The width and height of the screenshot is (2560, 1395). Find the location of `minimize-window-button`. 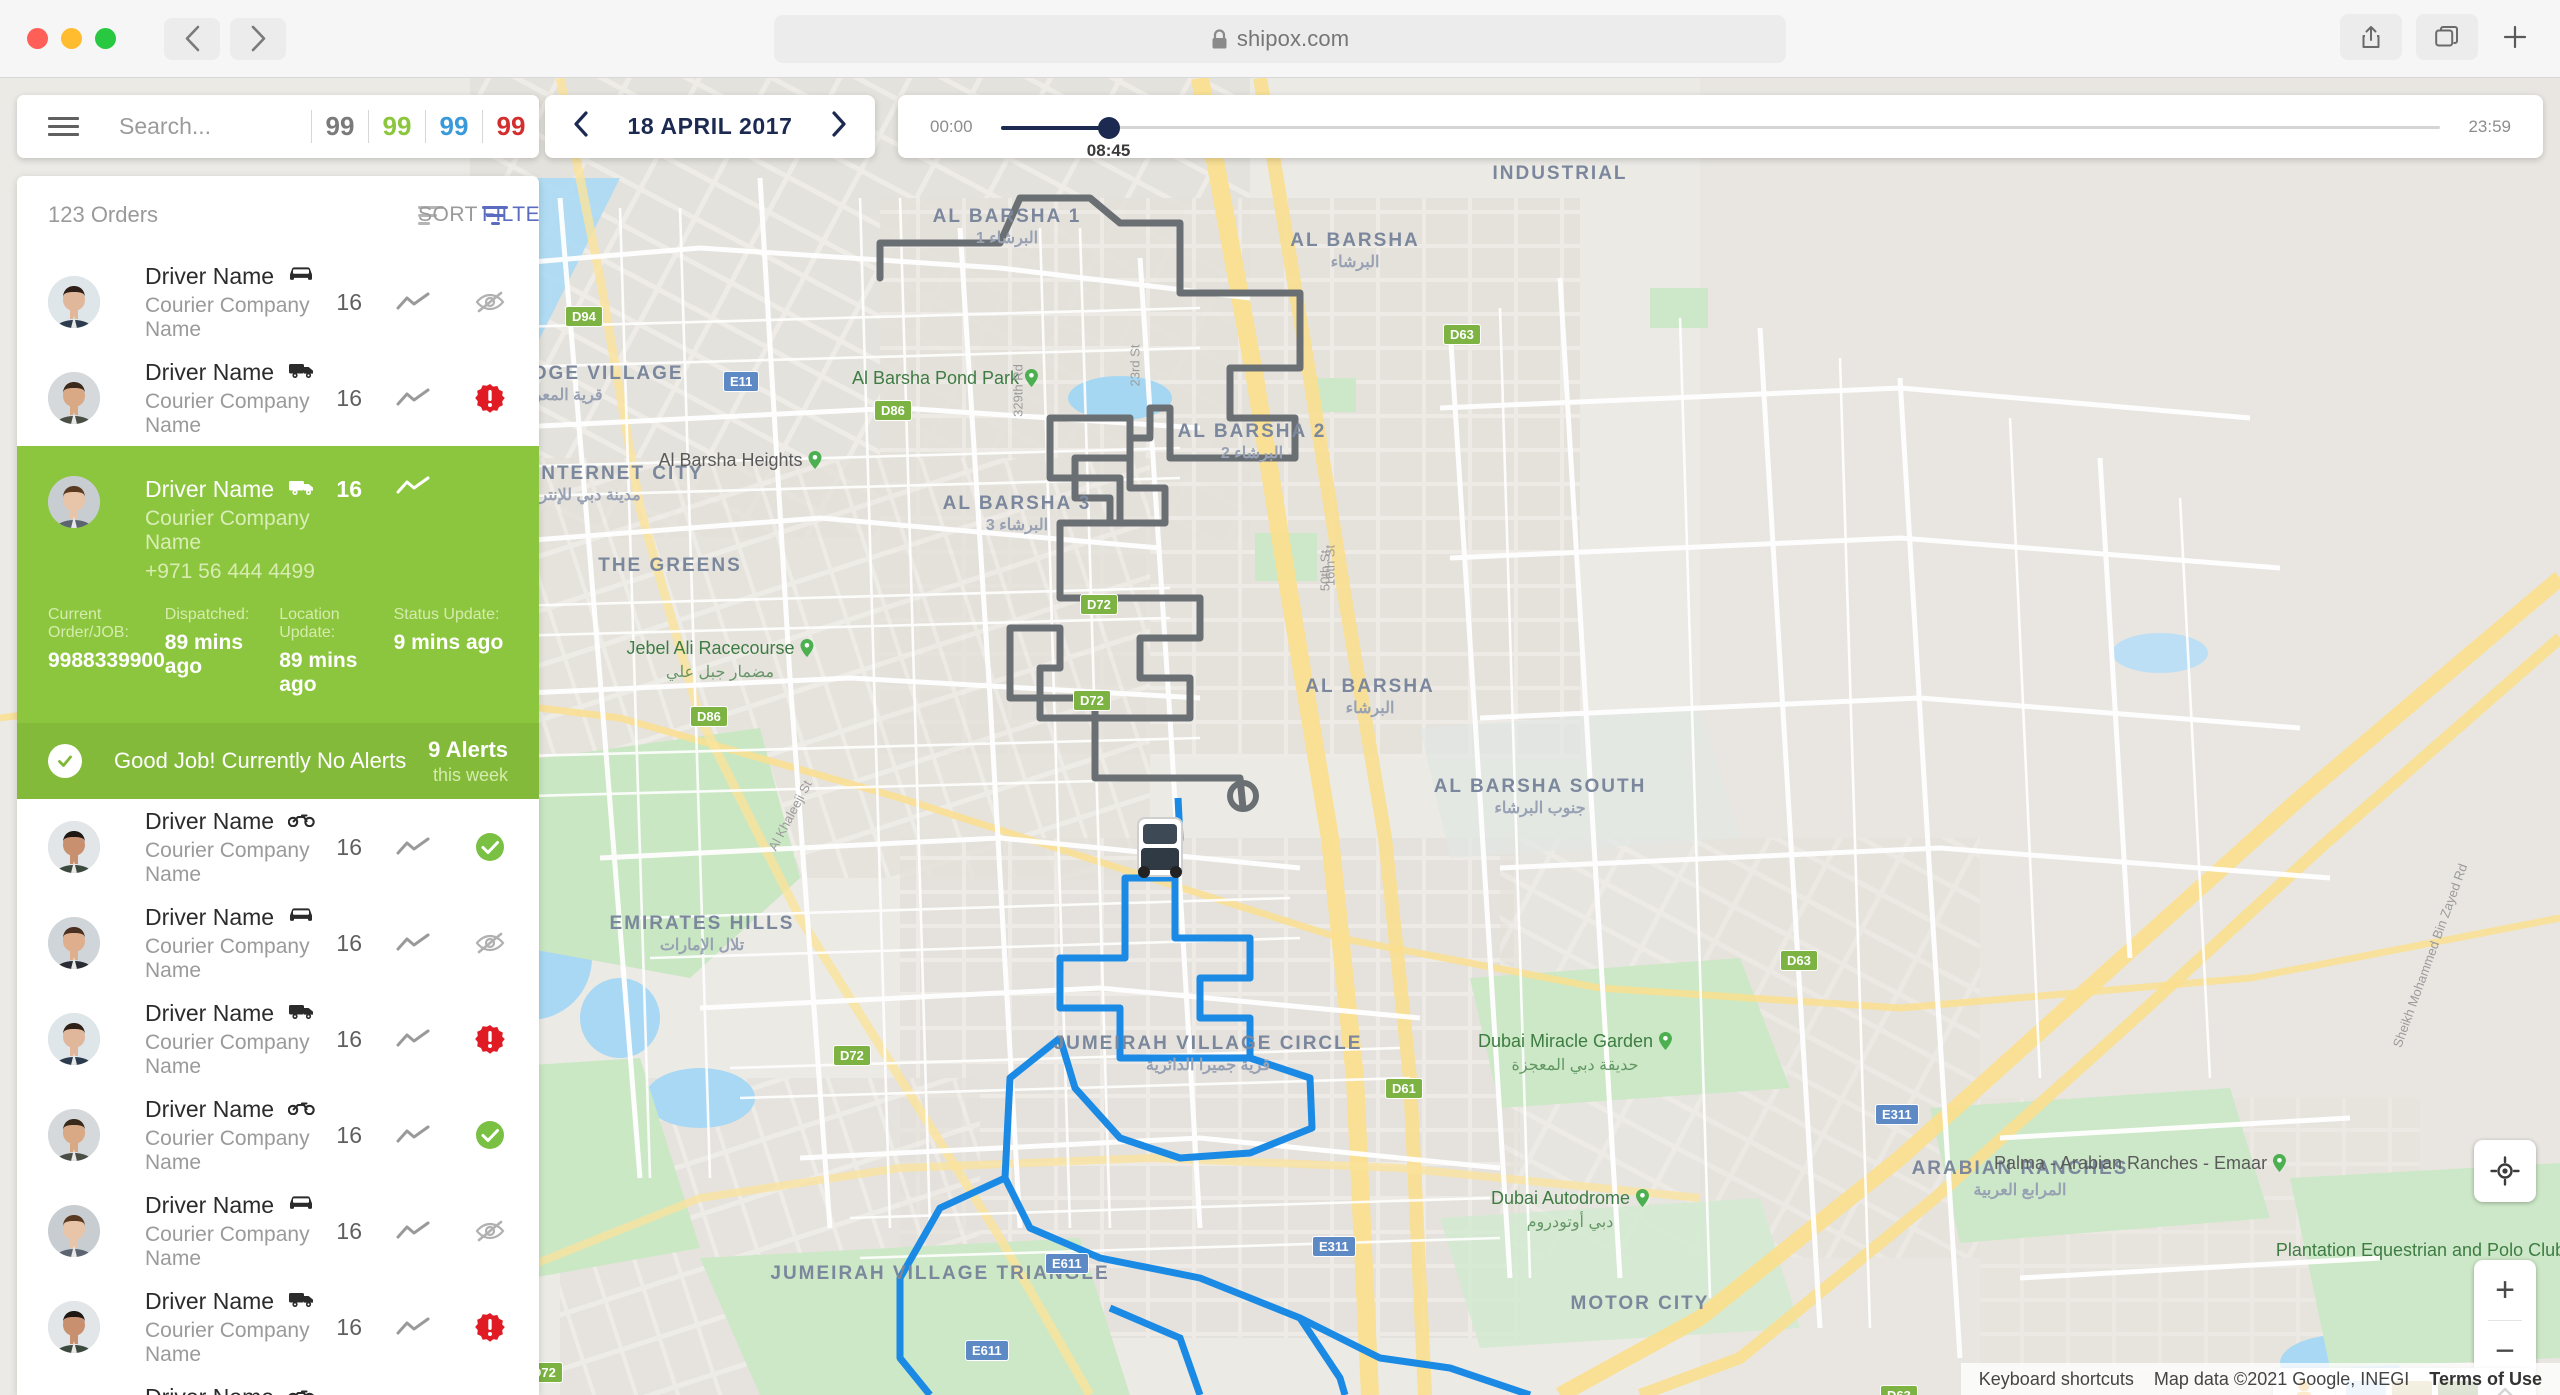

minimize-window-button is located at coordinates (71, 38).